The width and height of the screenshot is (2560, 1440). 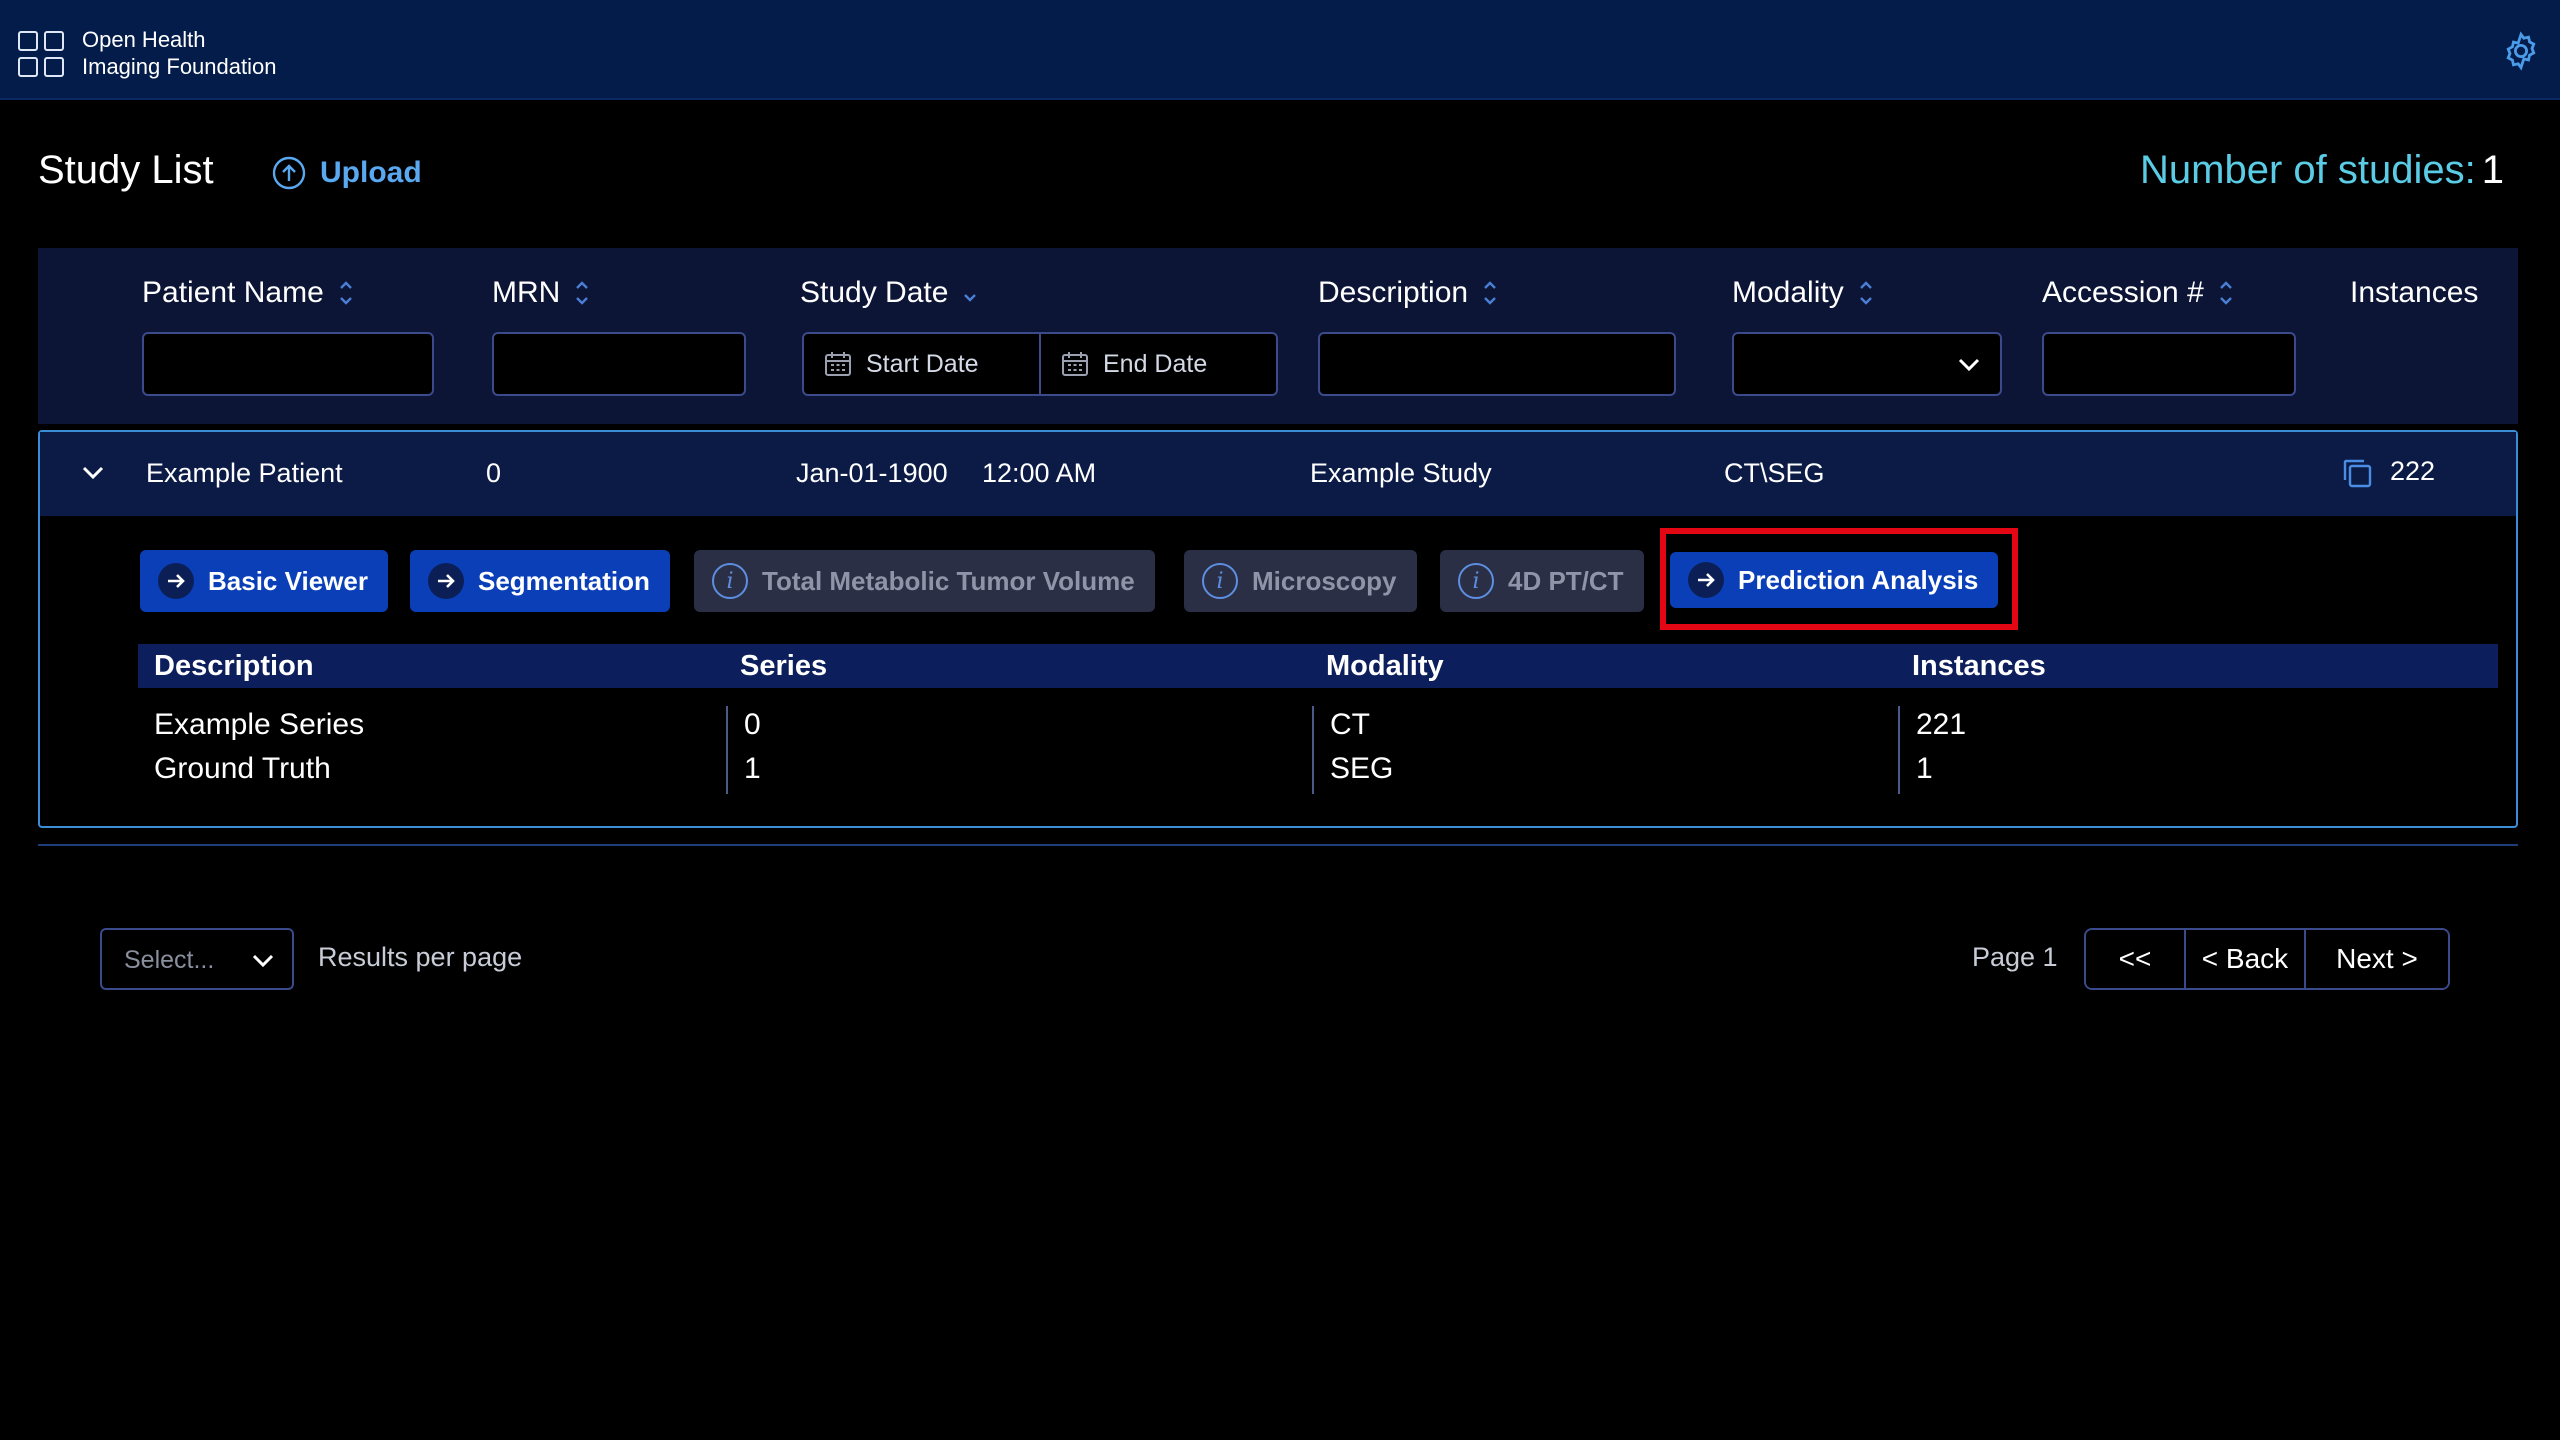 What do you see at coordinates (179, 53) in the screenshot?
I see `brand-name: Open Health Imaging Foundation` at bounding box center [179, 53].